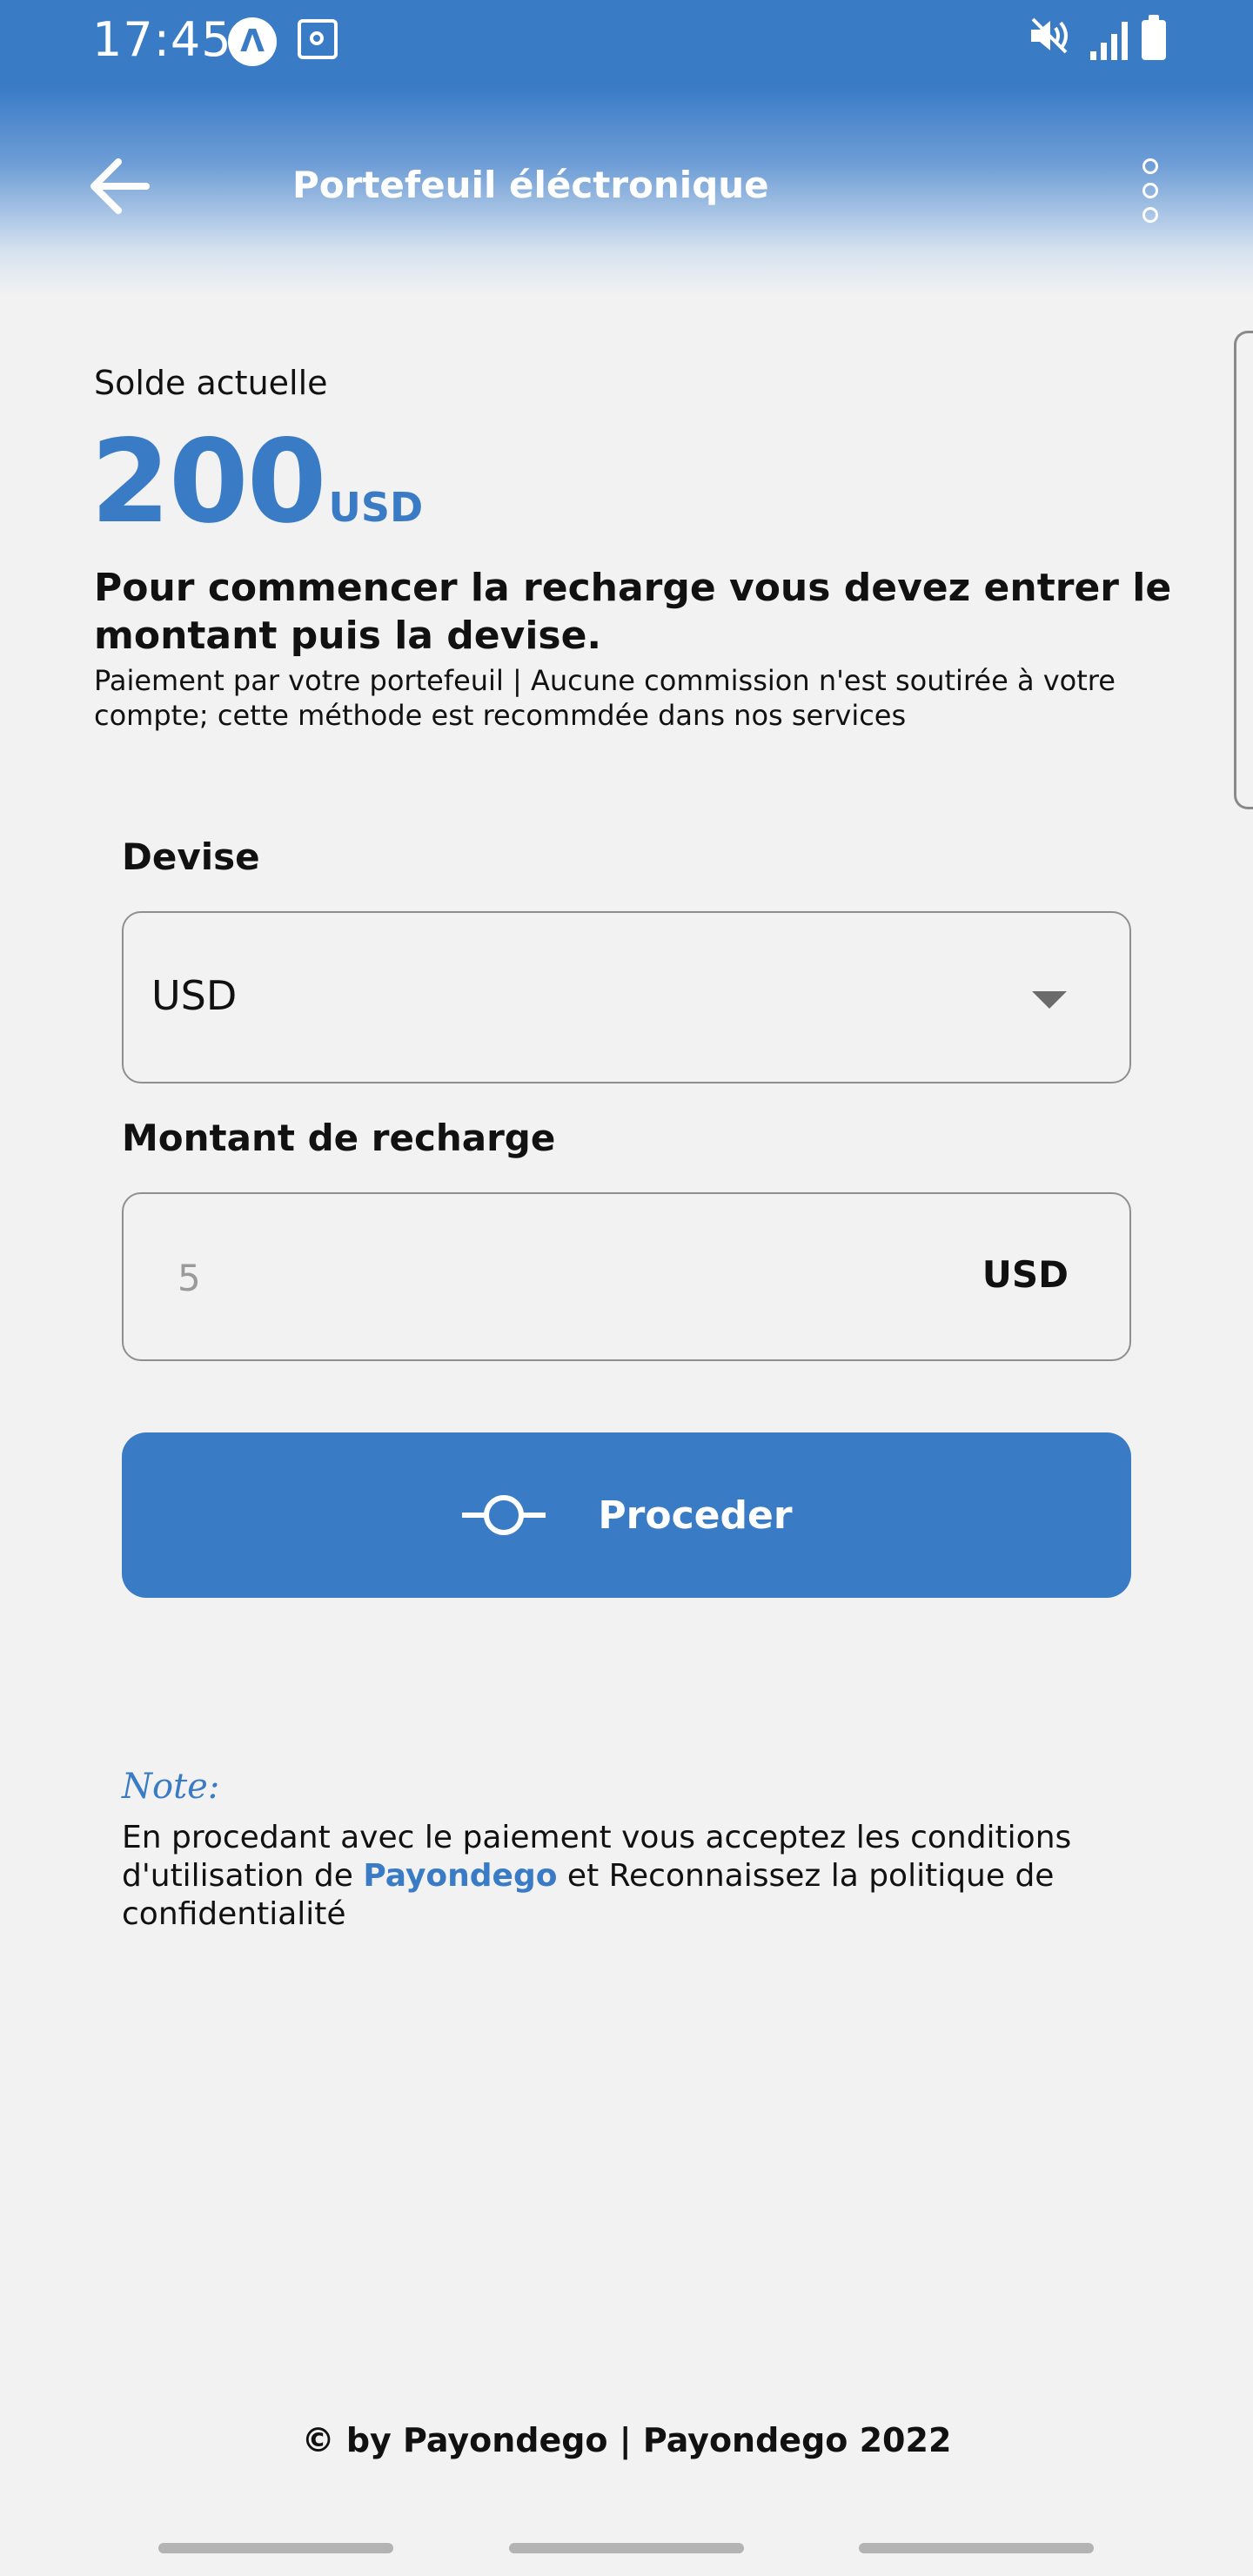  I want to click on status-icons, so click(1097, 40).